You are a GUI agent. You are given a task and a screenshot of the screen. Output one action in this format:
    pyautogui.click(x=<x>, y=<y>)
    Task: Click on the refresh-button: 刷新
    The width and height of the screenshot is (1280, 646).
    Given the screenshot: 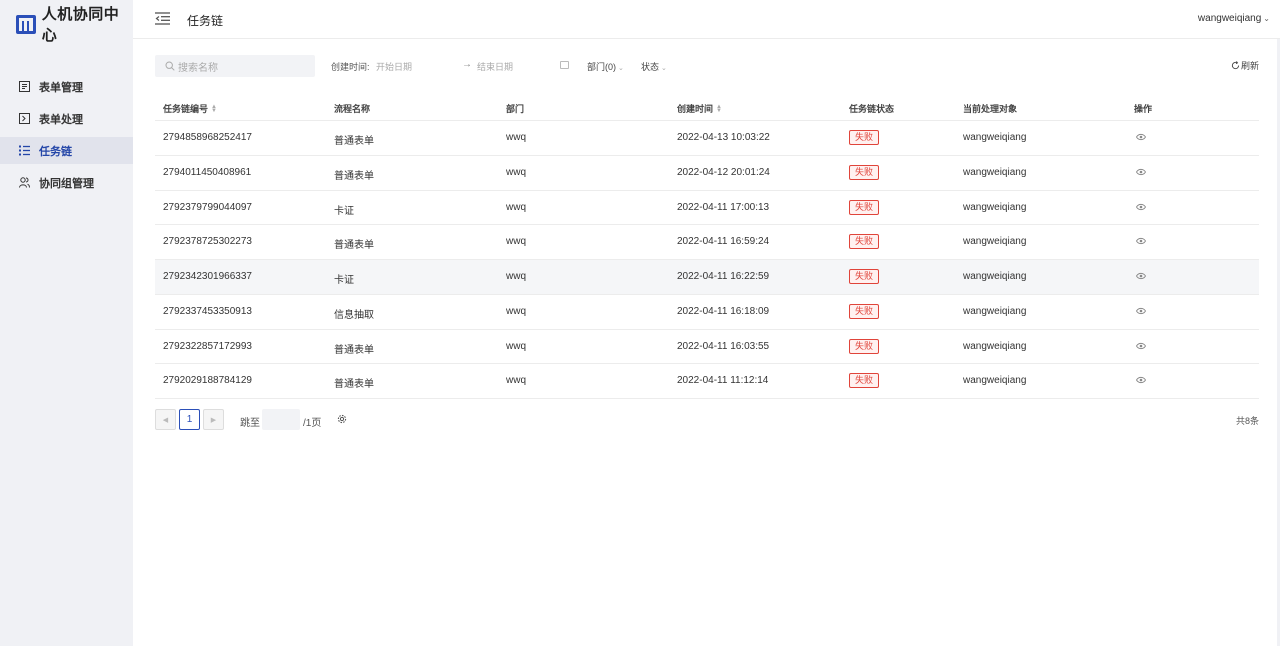 What is the action you would take?
    pyautogui.click(x=1245, y=65)
    